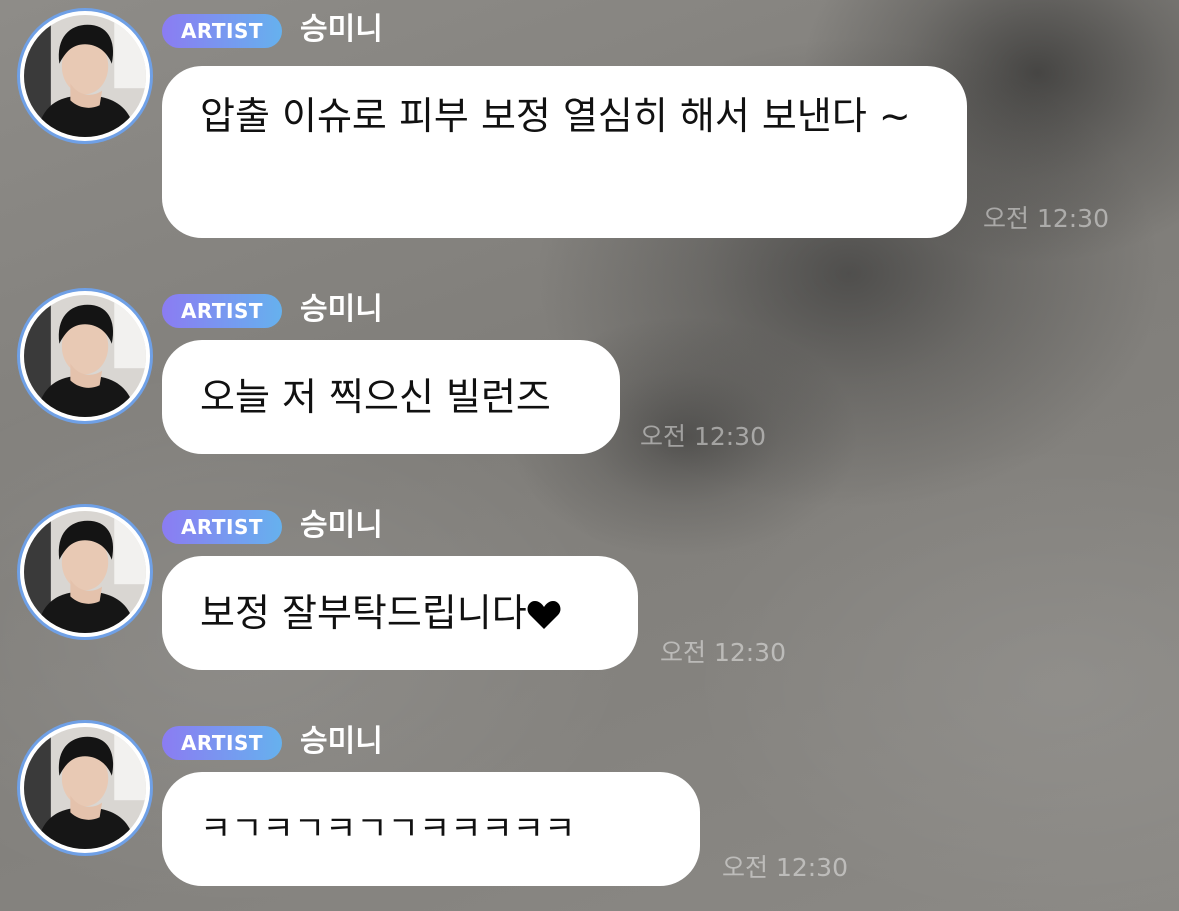 This screenshot has width=1179, height=911. I want to click on message-bubble: 오늘 저 찍으신 빌런즈, so click(391, 397).